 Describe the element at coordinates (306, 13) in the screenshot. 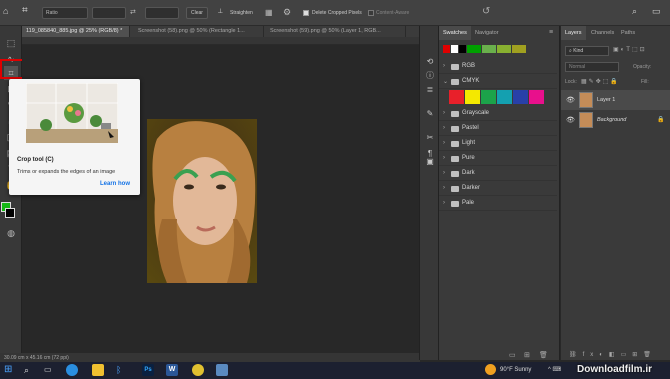

I see `delete-cropped-checkbox` at that location.